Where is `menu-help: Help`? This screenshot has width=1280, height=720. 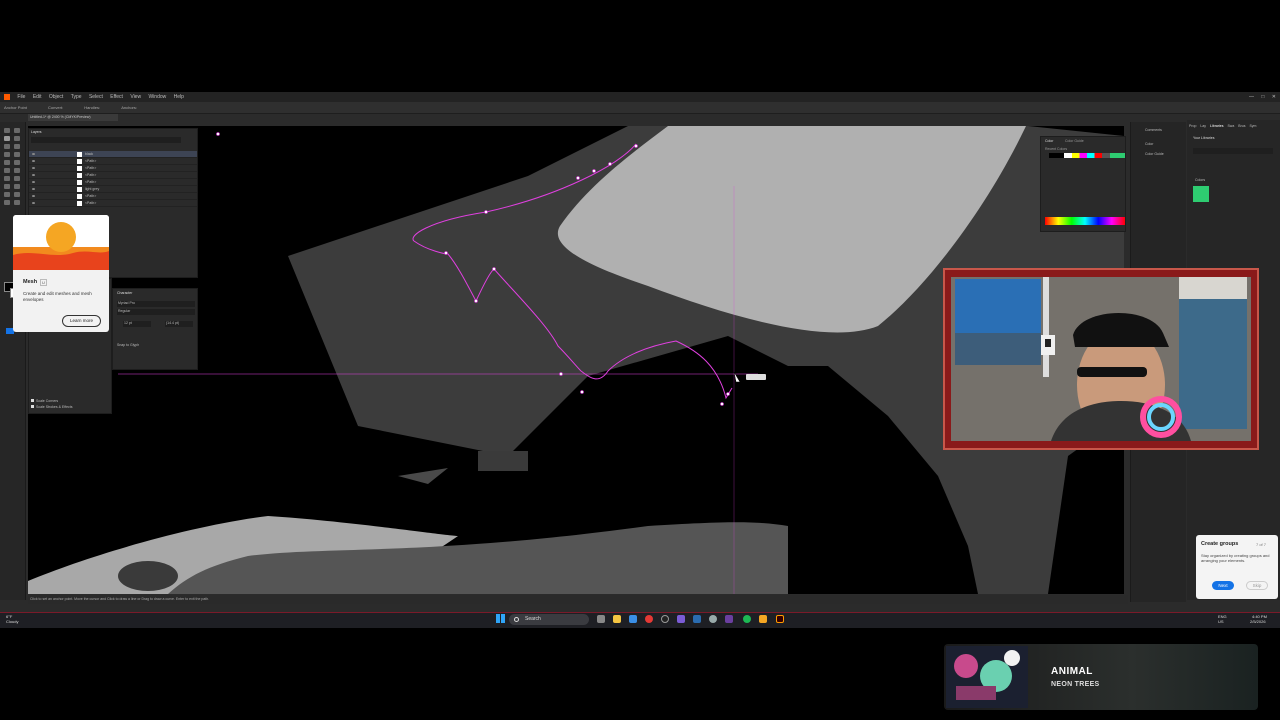
menu-help: Help is located at coordinates (179, 97).